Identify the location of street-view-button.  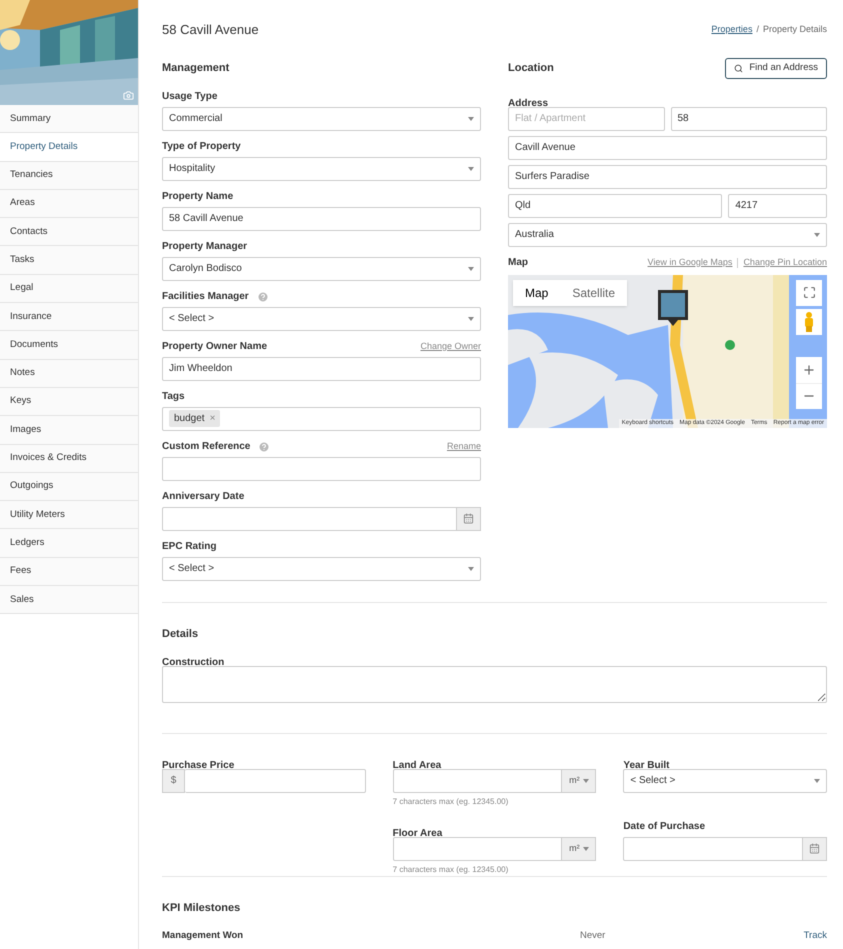
(809, 321).